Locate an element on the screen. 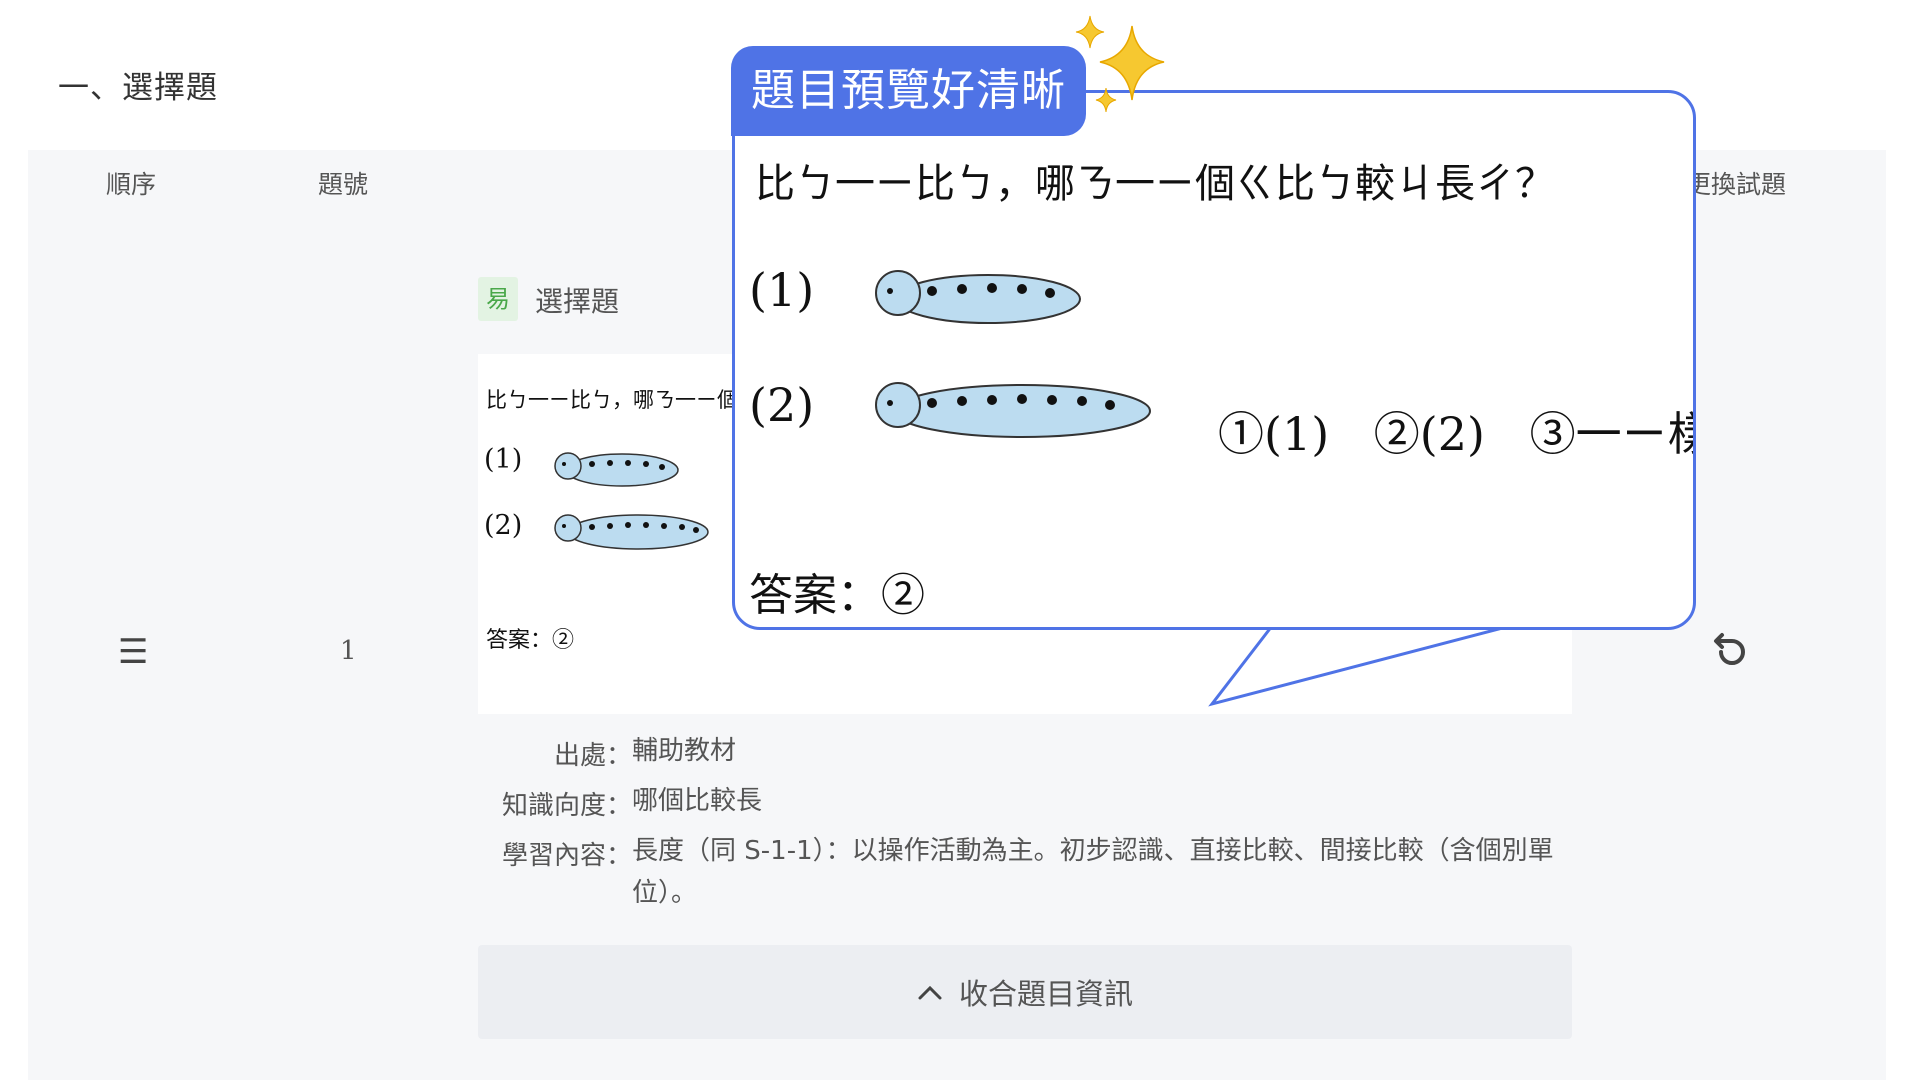 The height and width of the screenshot is (1080, 1920). header-order: 順序 is located at coordinates (131, 184).